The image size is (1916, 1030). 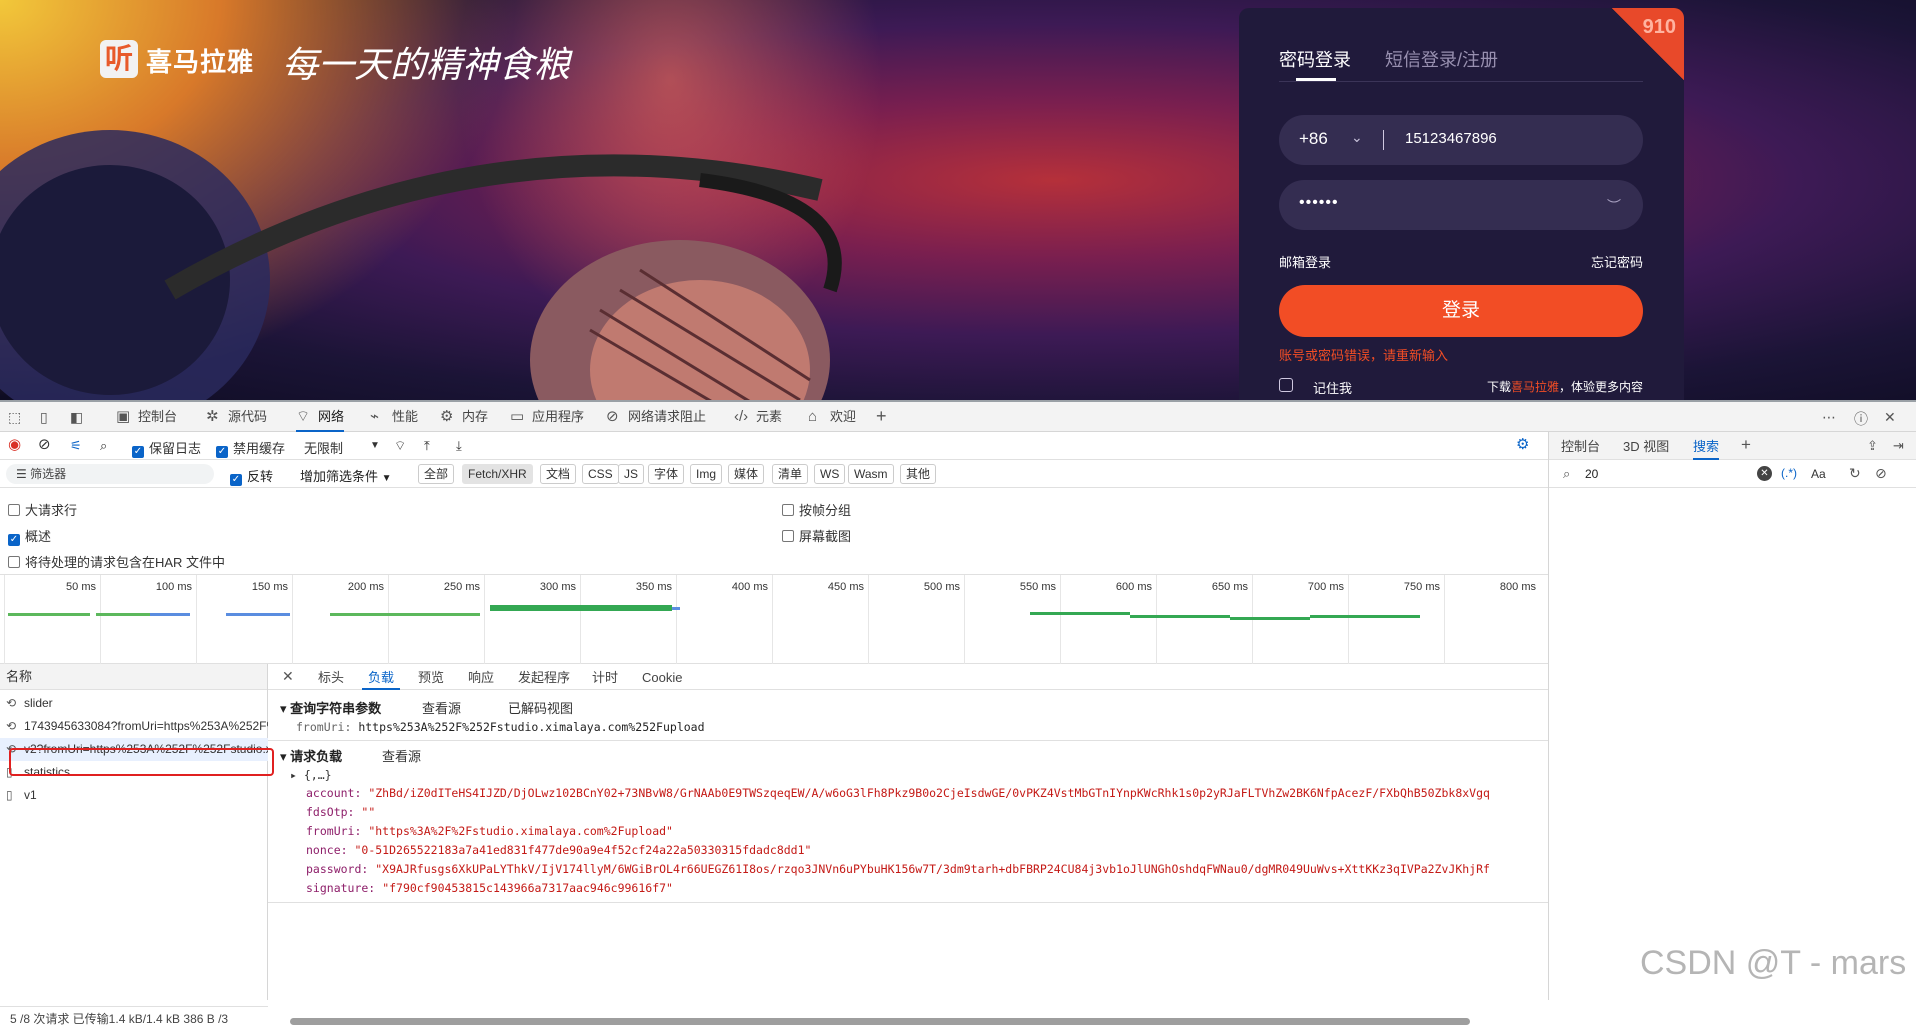 I want to click on clear-results-icon: ⊘, so click(x=1881, y=473).